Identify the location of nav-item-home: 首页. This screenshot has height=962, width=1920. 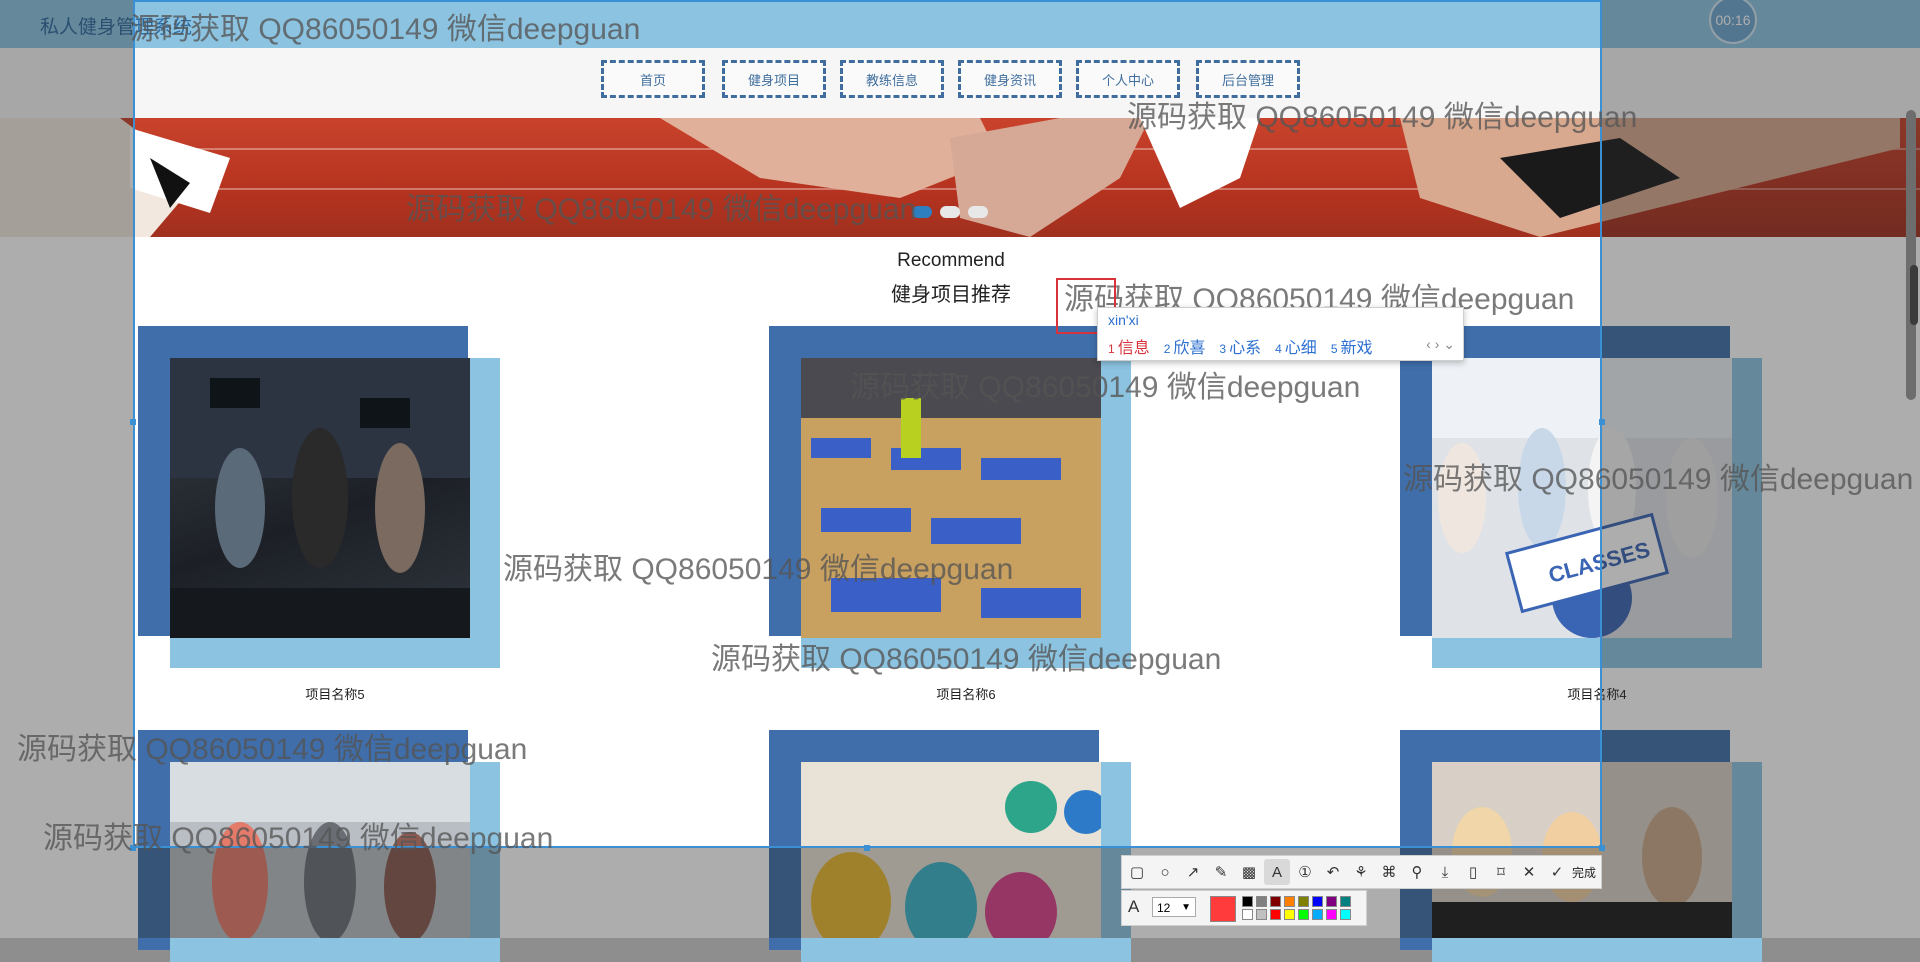
(653, 79).